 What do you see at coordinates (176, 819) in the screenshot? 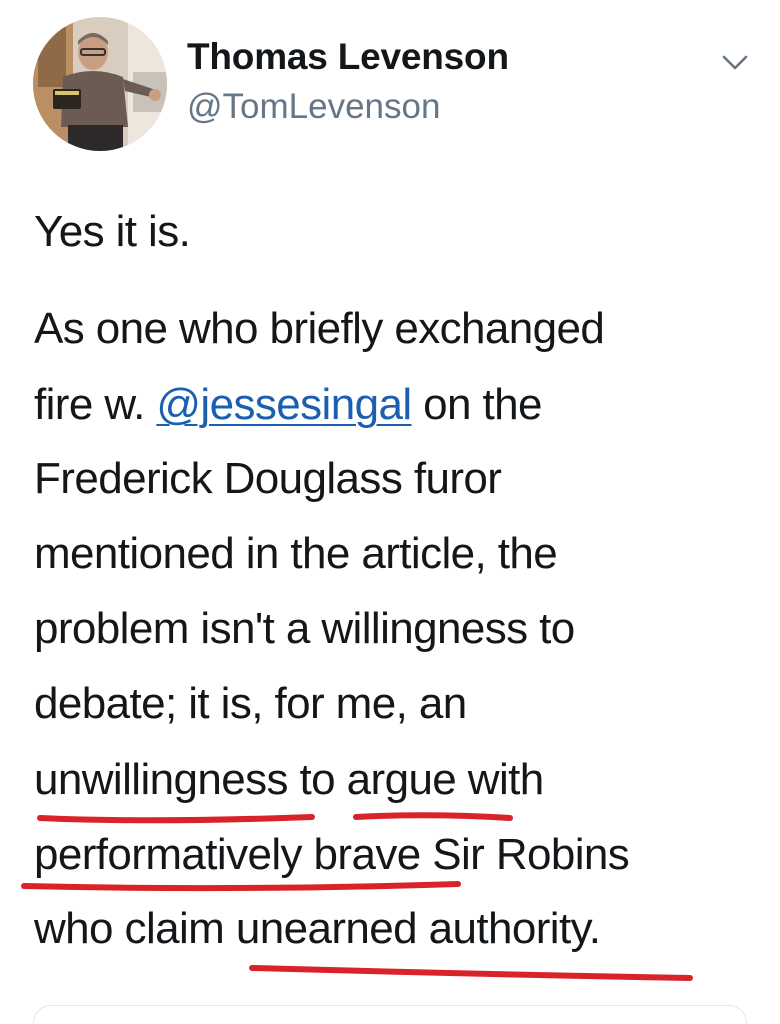
I see `underline-unwillingness` at bounding box center [176, 819].